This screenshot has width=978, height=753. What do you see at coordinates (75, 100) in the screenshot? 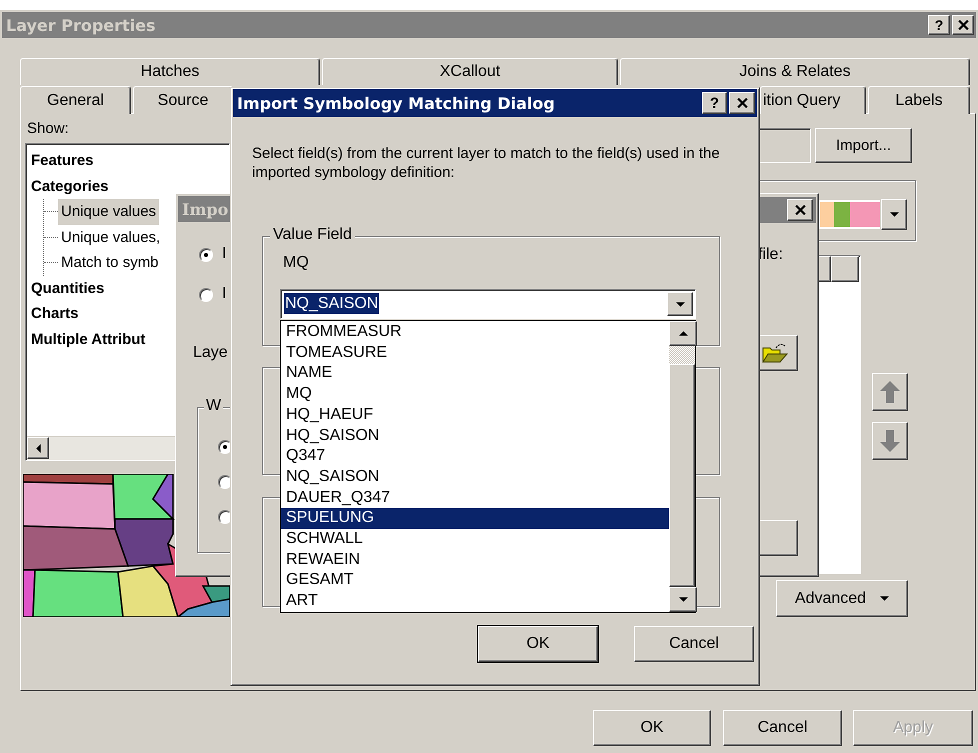
I see `tab: General` at bounding box center [75, 100].